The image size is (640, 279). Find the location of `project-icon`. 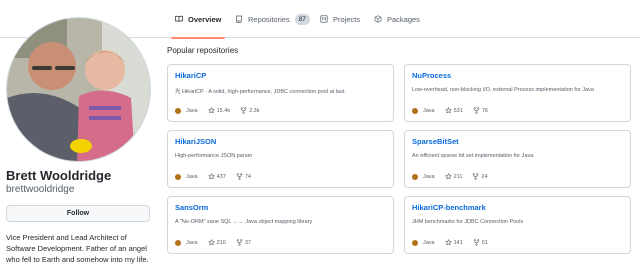

project-icon is located at coordinates (324, 19).